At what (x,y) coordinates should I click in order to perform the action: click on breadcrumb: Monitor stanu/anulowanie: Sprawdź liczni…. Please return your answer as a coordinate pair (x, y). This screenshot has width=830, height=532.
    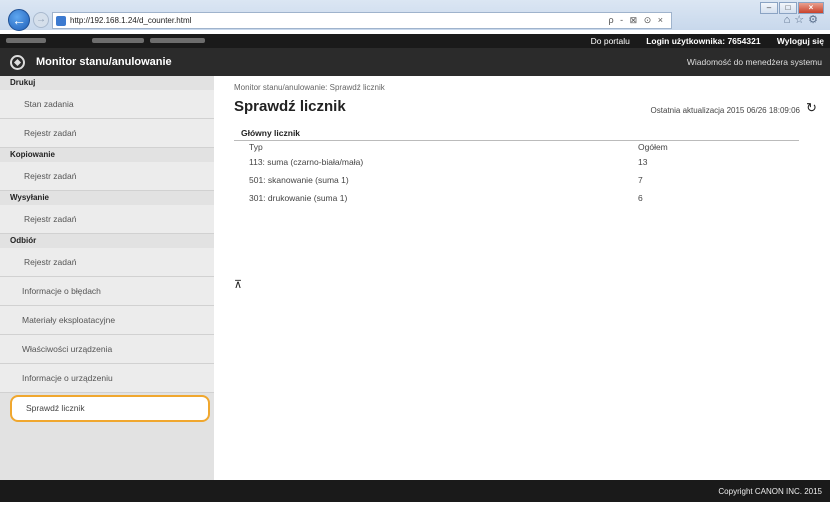
    Looking at the image, I should click on (309, 87).